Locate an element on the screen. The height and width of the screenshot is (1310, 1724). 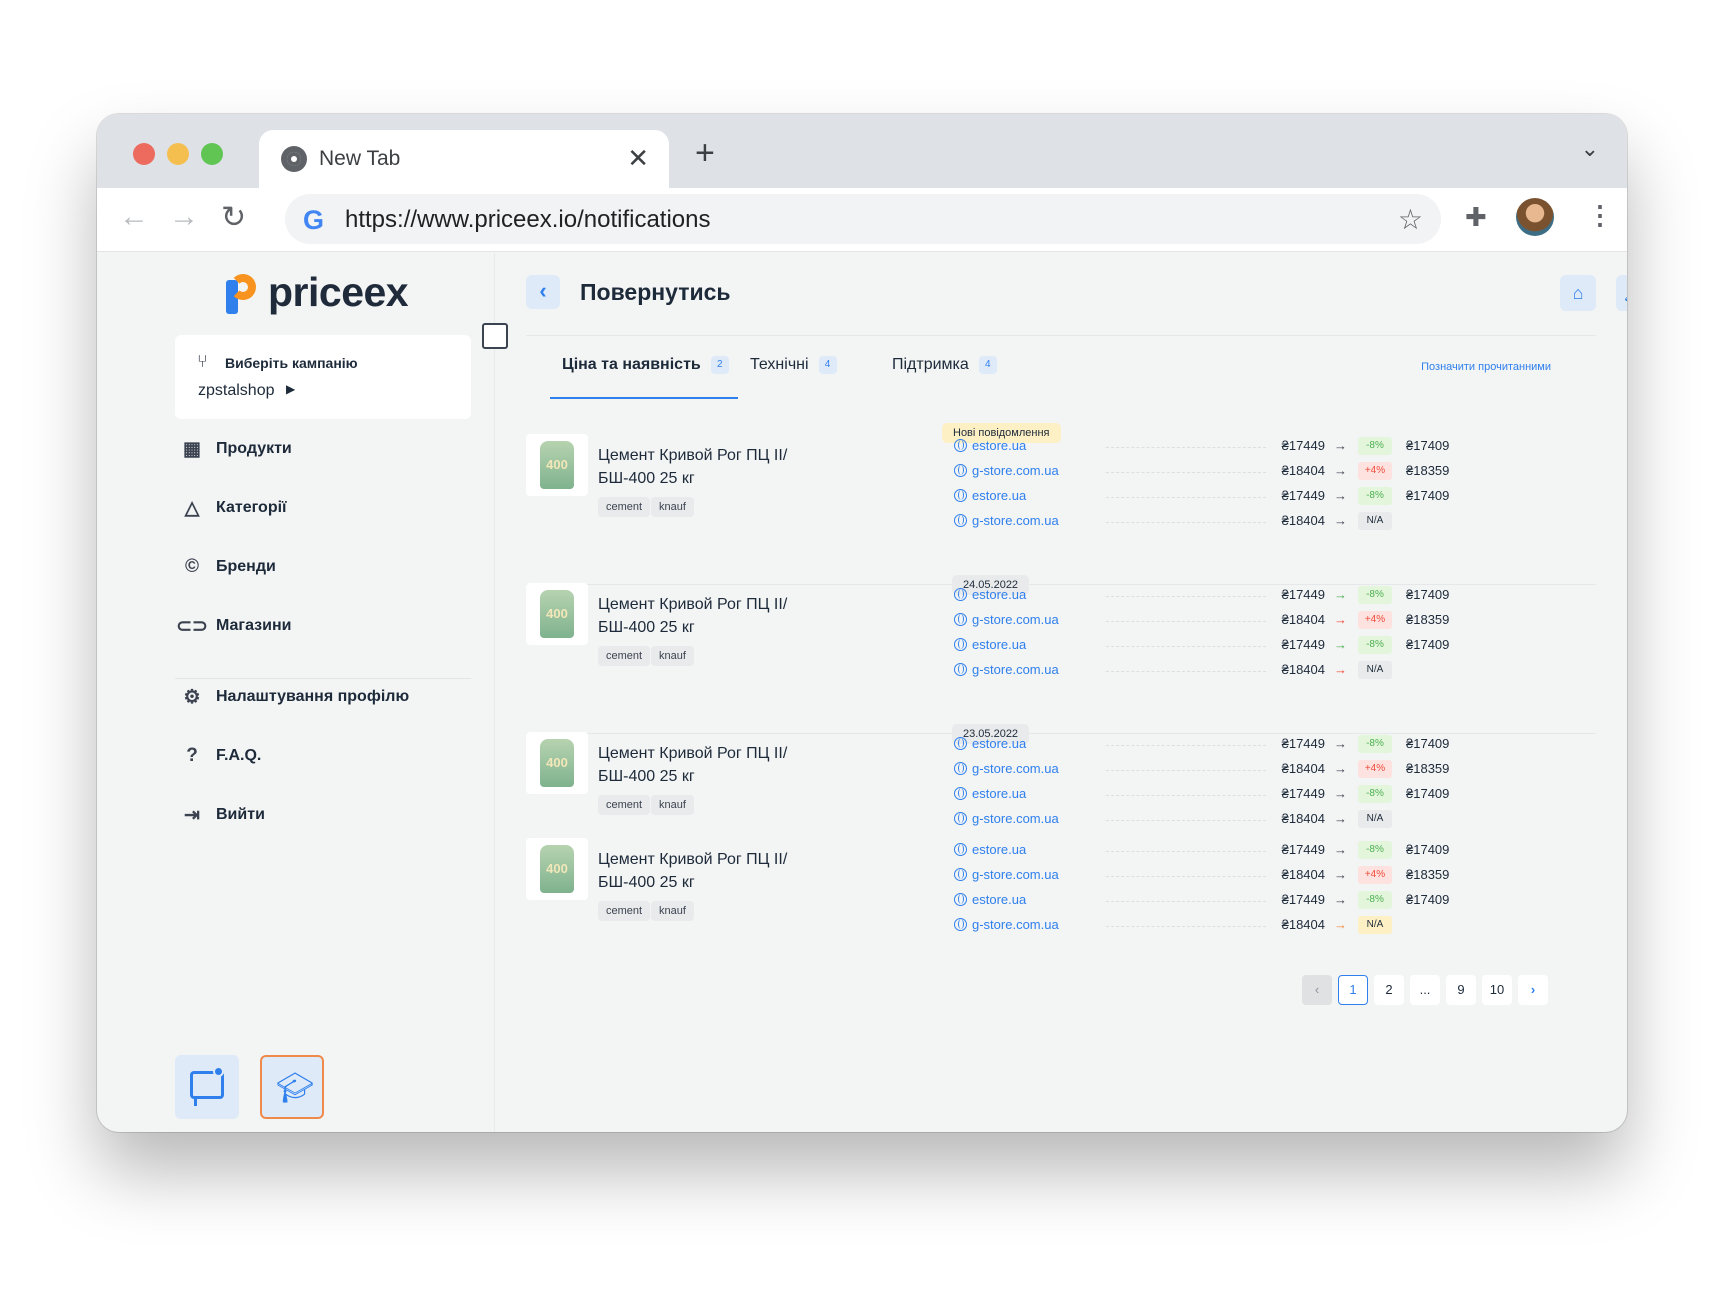
maximize-window-button is located at coordinates (212, 154).